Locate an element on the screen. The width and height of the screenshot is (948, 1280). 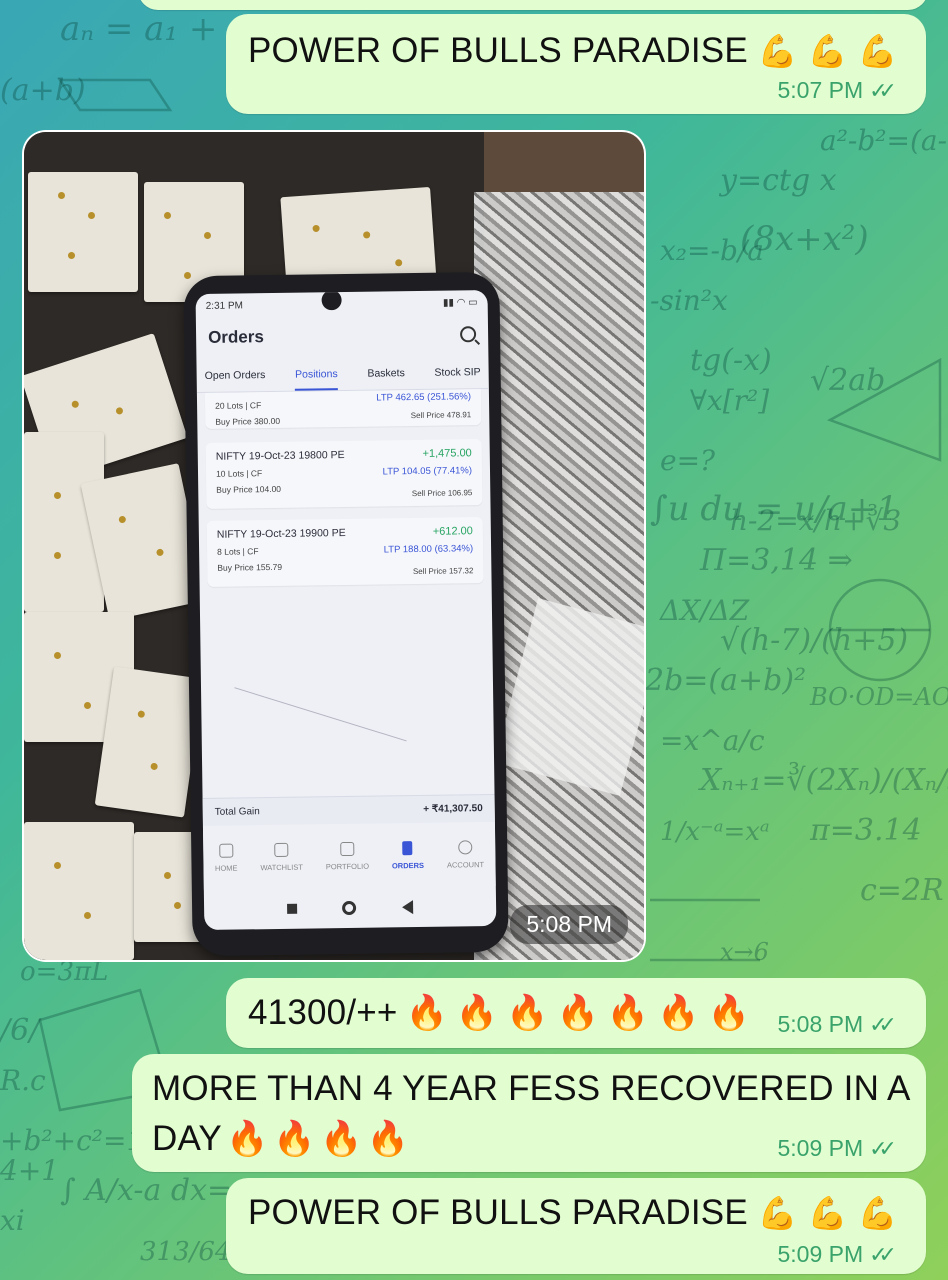
message-bubble: POWER OF BULLS PARADISE 💪 💪 💪 5:09 PM ✓✓ is located at coordinates (576, 1226).